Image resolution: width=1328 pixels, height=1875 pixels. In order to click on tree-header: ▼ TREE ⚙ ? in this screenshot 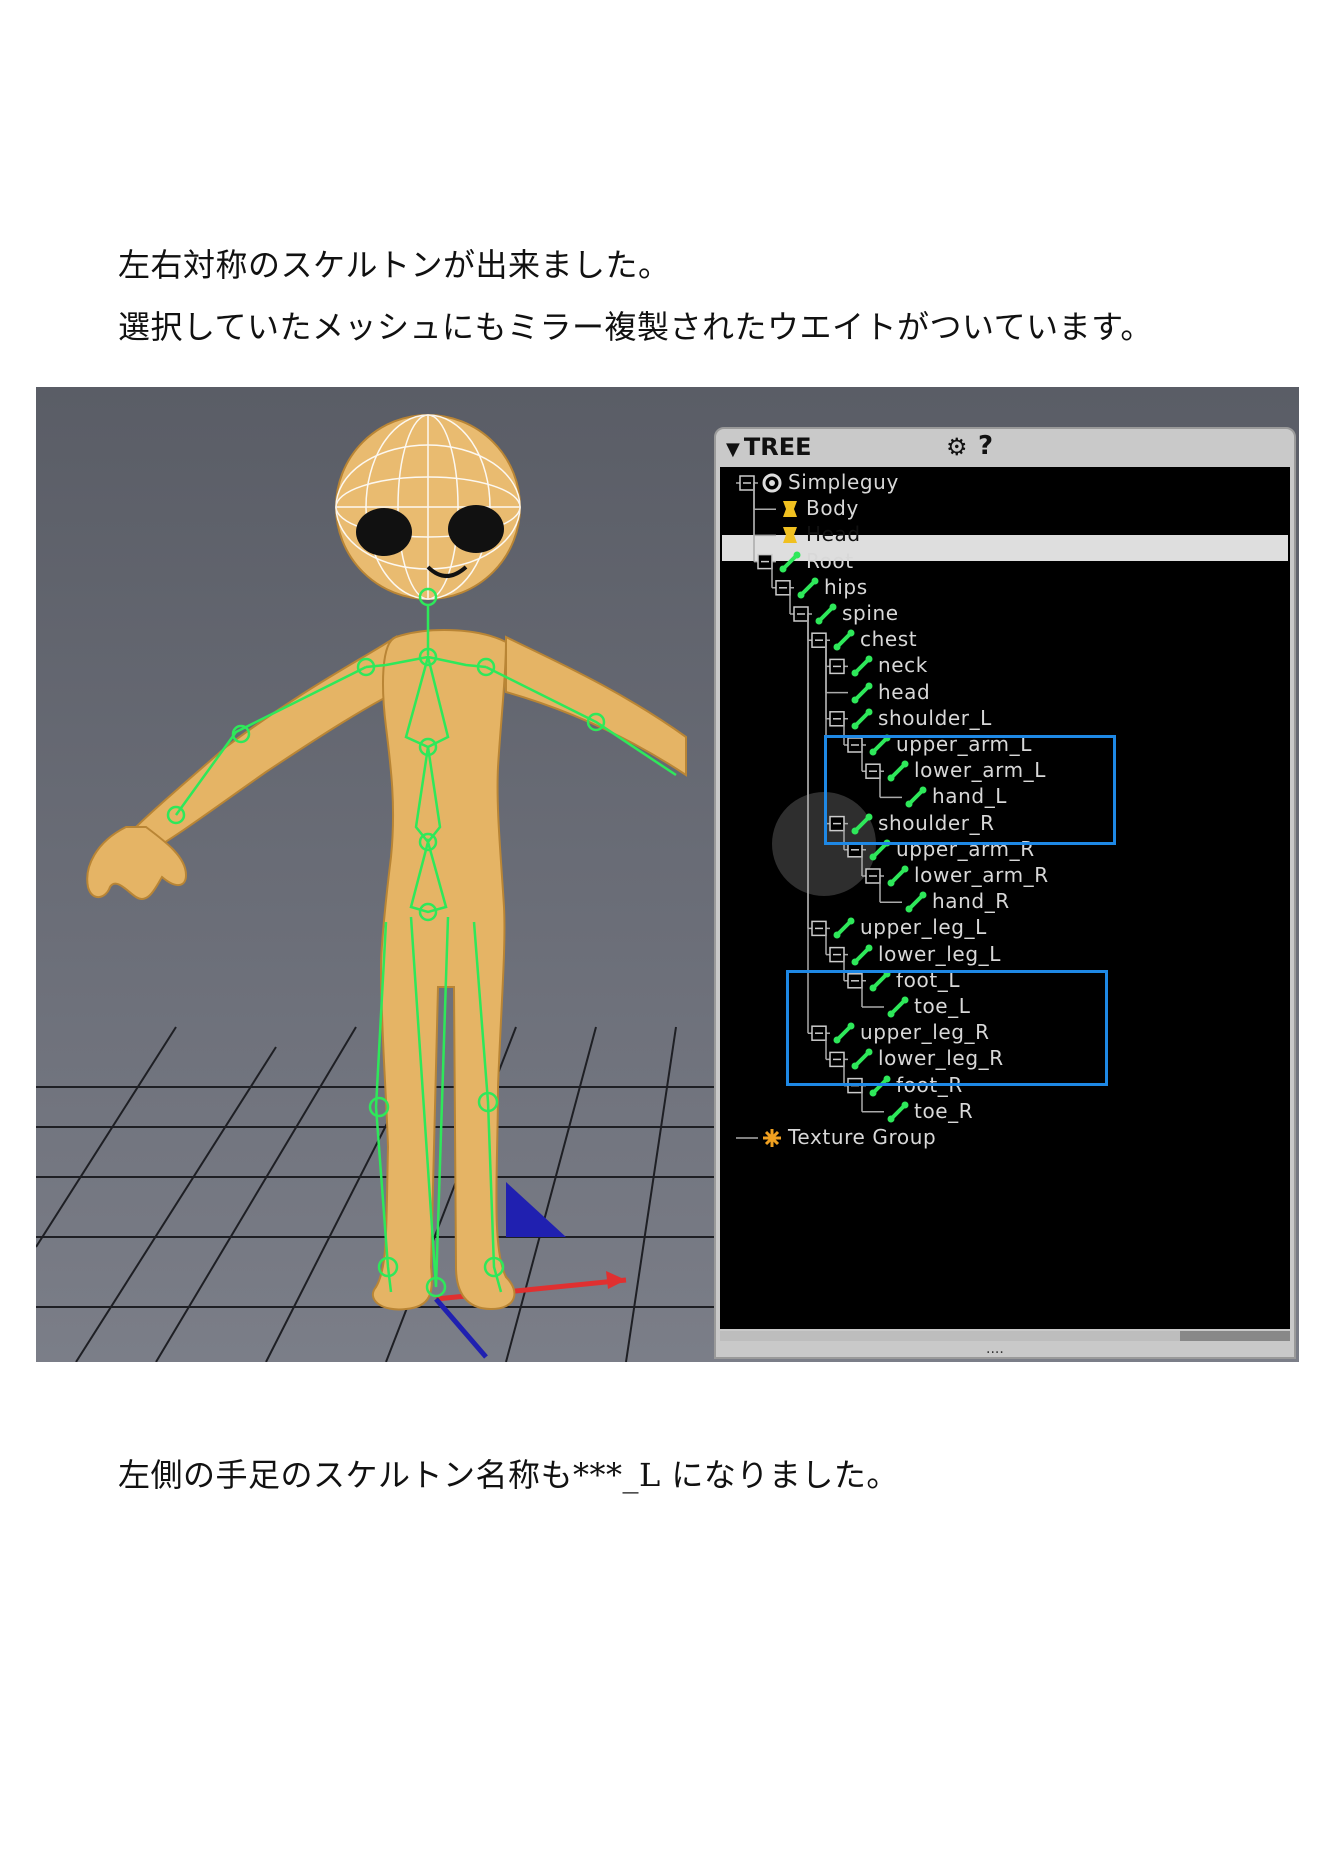, I will do `click(1005, 446)`.